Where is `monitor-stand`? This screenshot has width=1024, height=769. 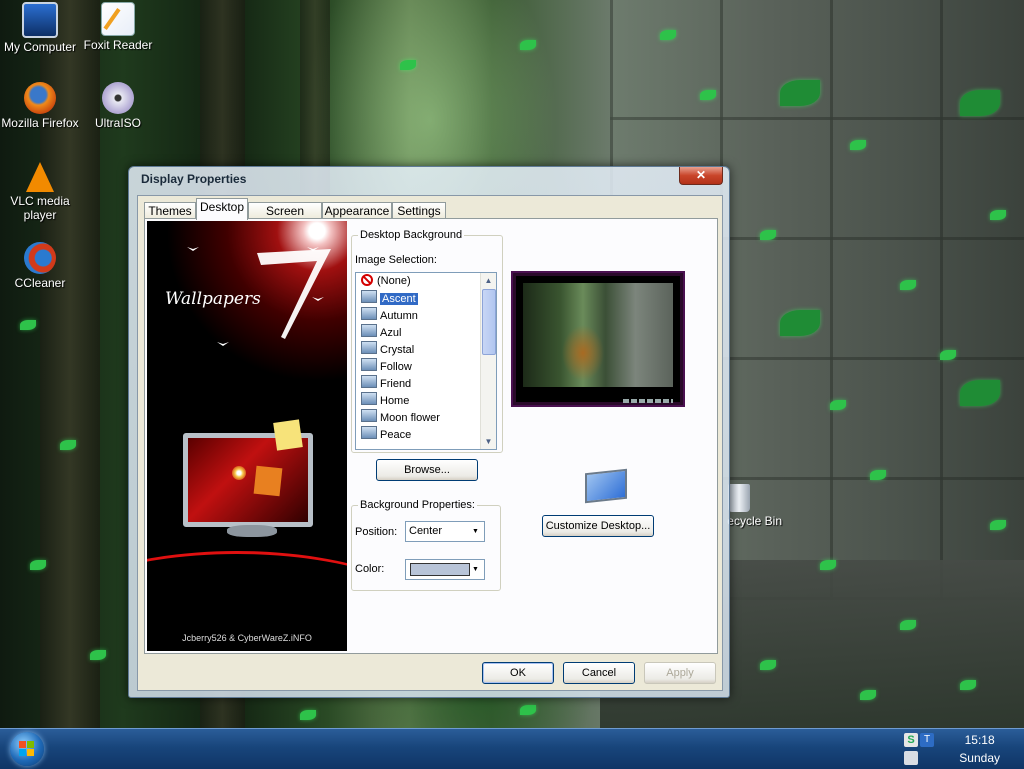 monitor-stand is located at coordinates (252, 531).